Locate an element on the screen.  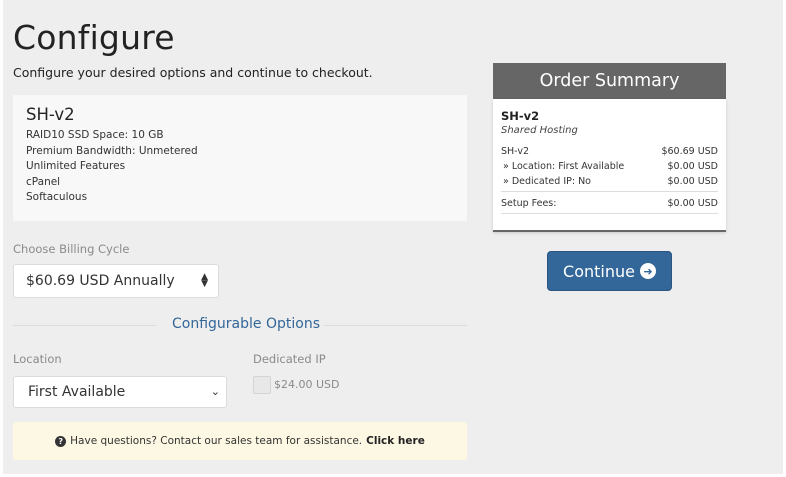
continue-button: Continue ➜ is located at coordinates (609, 271).